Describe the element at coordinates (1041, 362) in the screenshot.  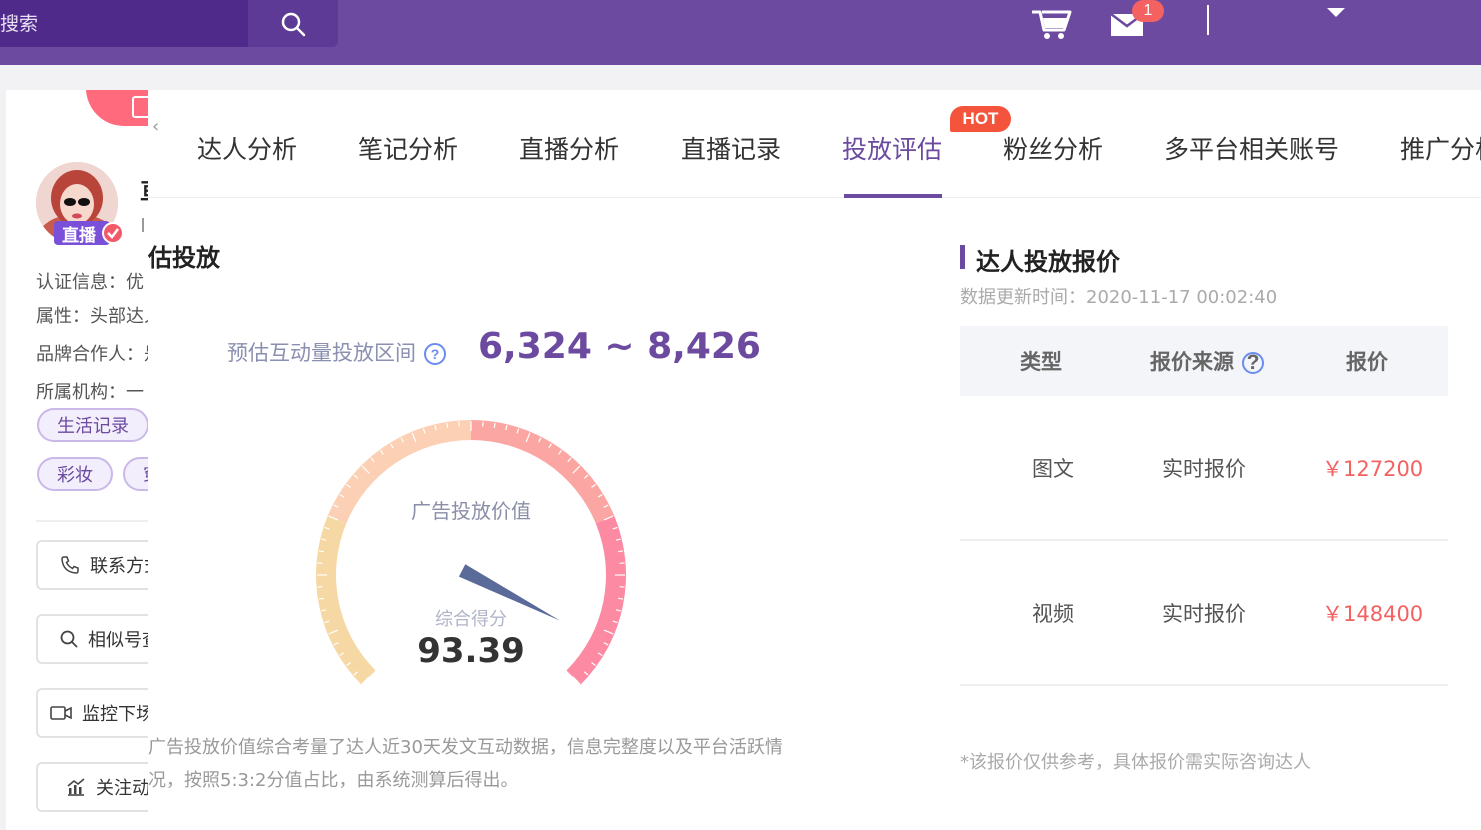
I see `header-type: 类型` at that location.